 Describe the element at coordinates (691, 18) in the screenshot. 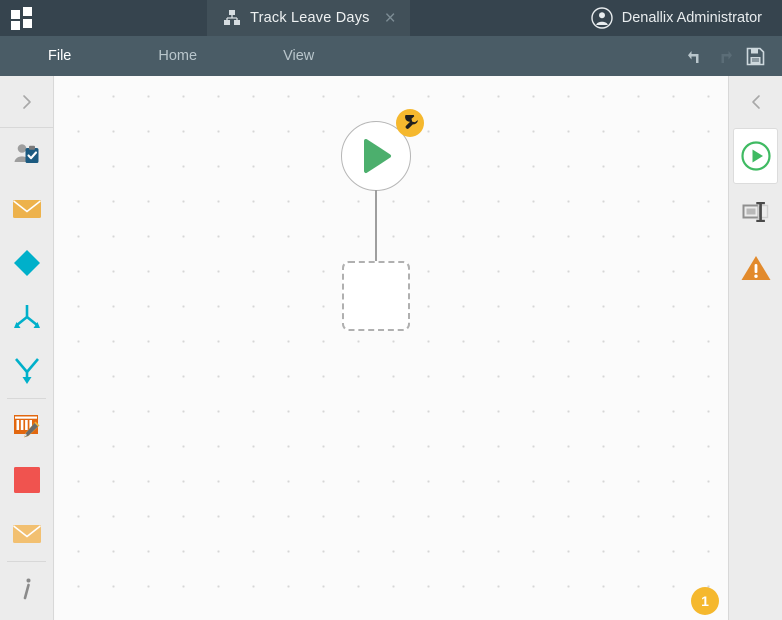

I see `user-name: Denallix Administrator` at that location.